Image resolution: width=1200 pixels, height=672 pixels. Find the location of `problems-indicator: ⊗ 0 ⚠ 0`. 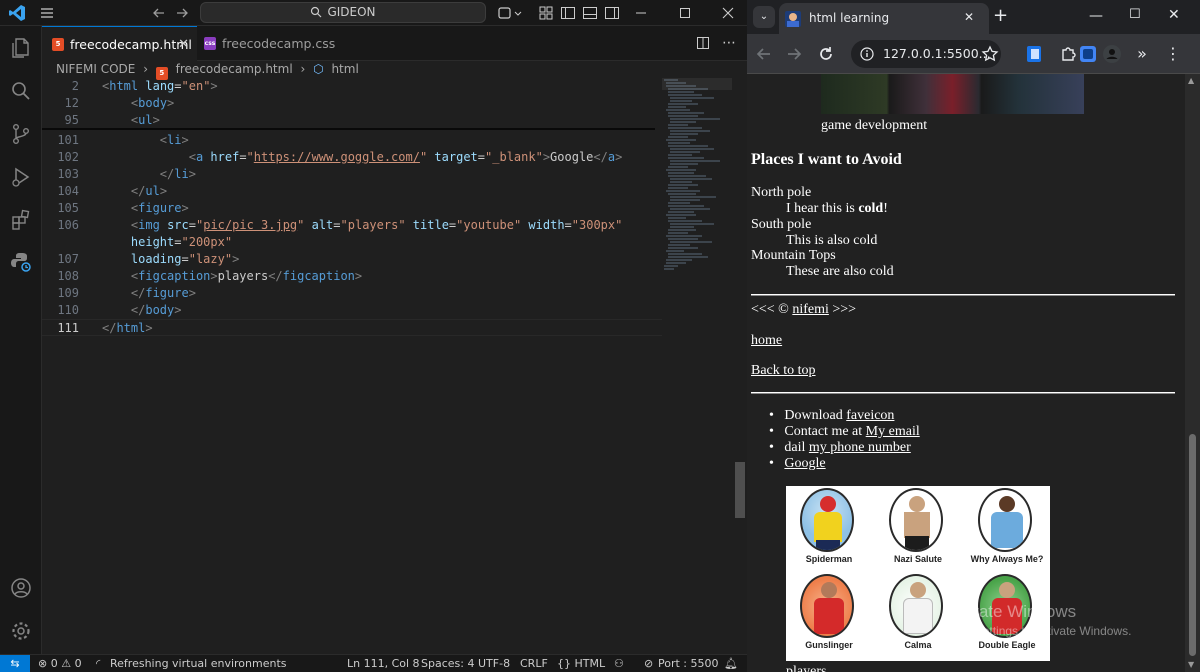

problems-indicator: ⊗ 0 ⚠ 0 is located at coordinates (60, 663).